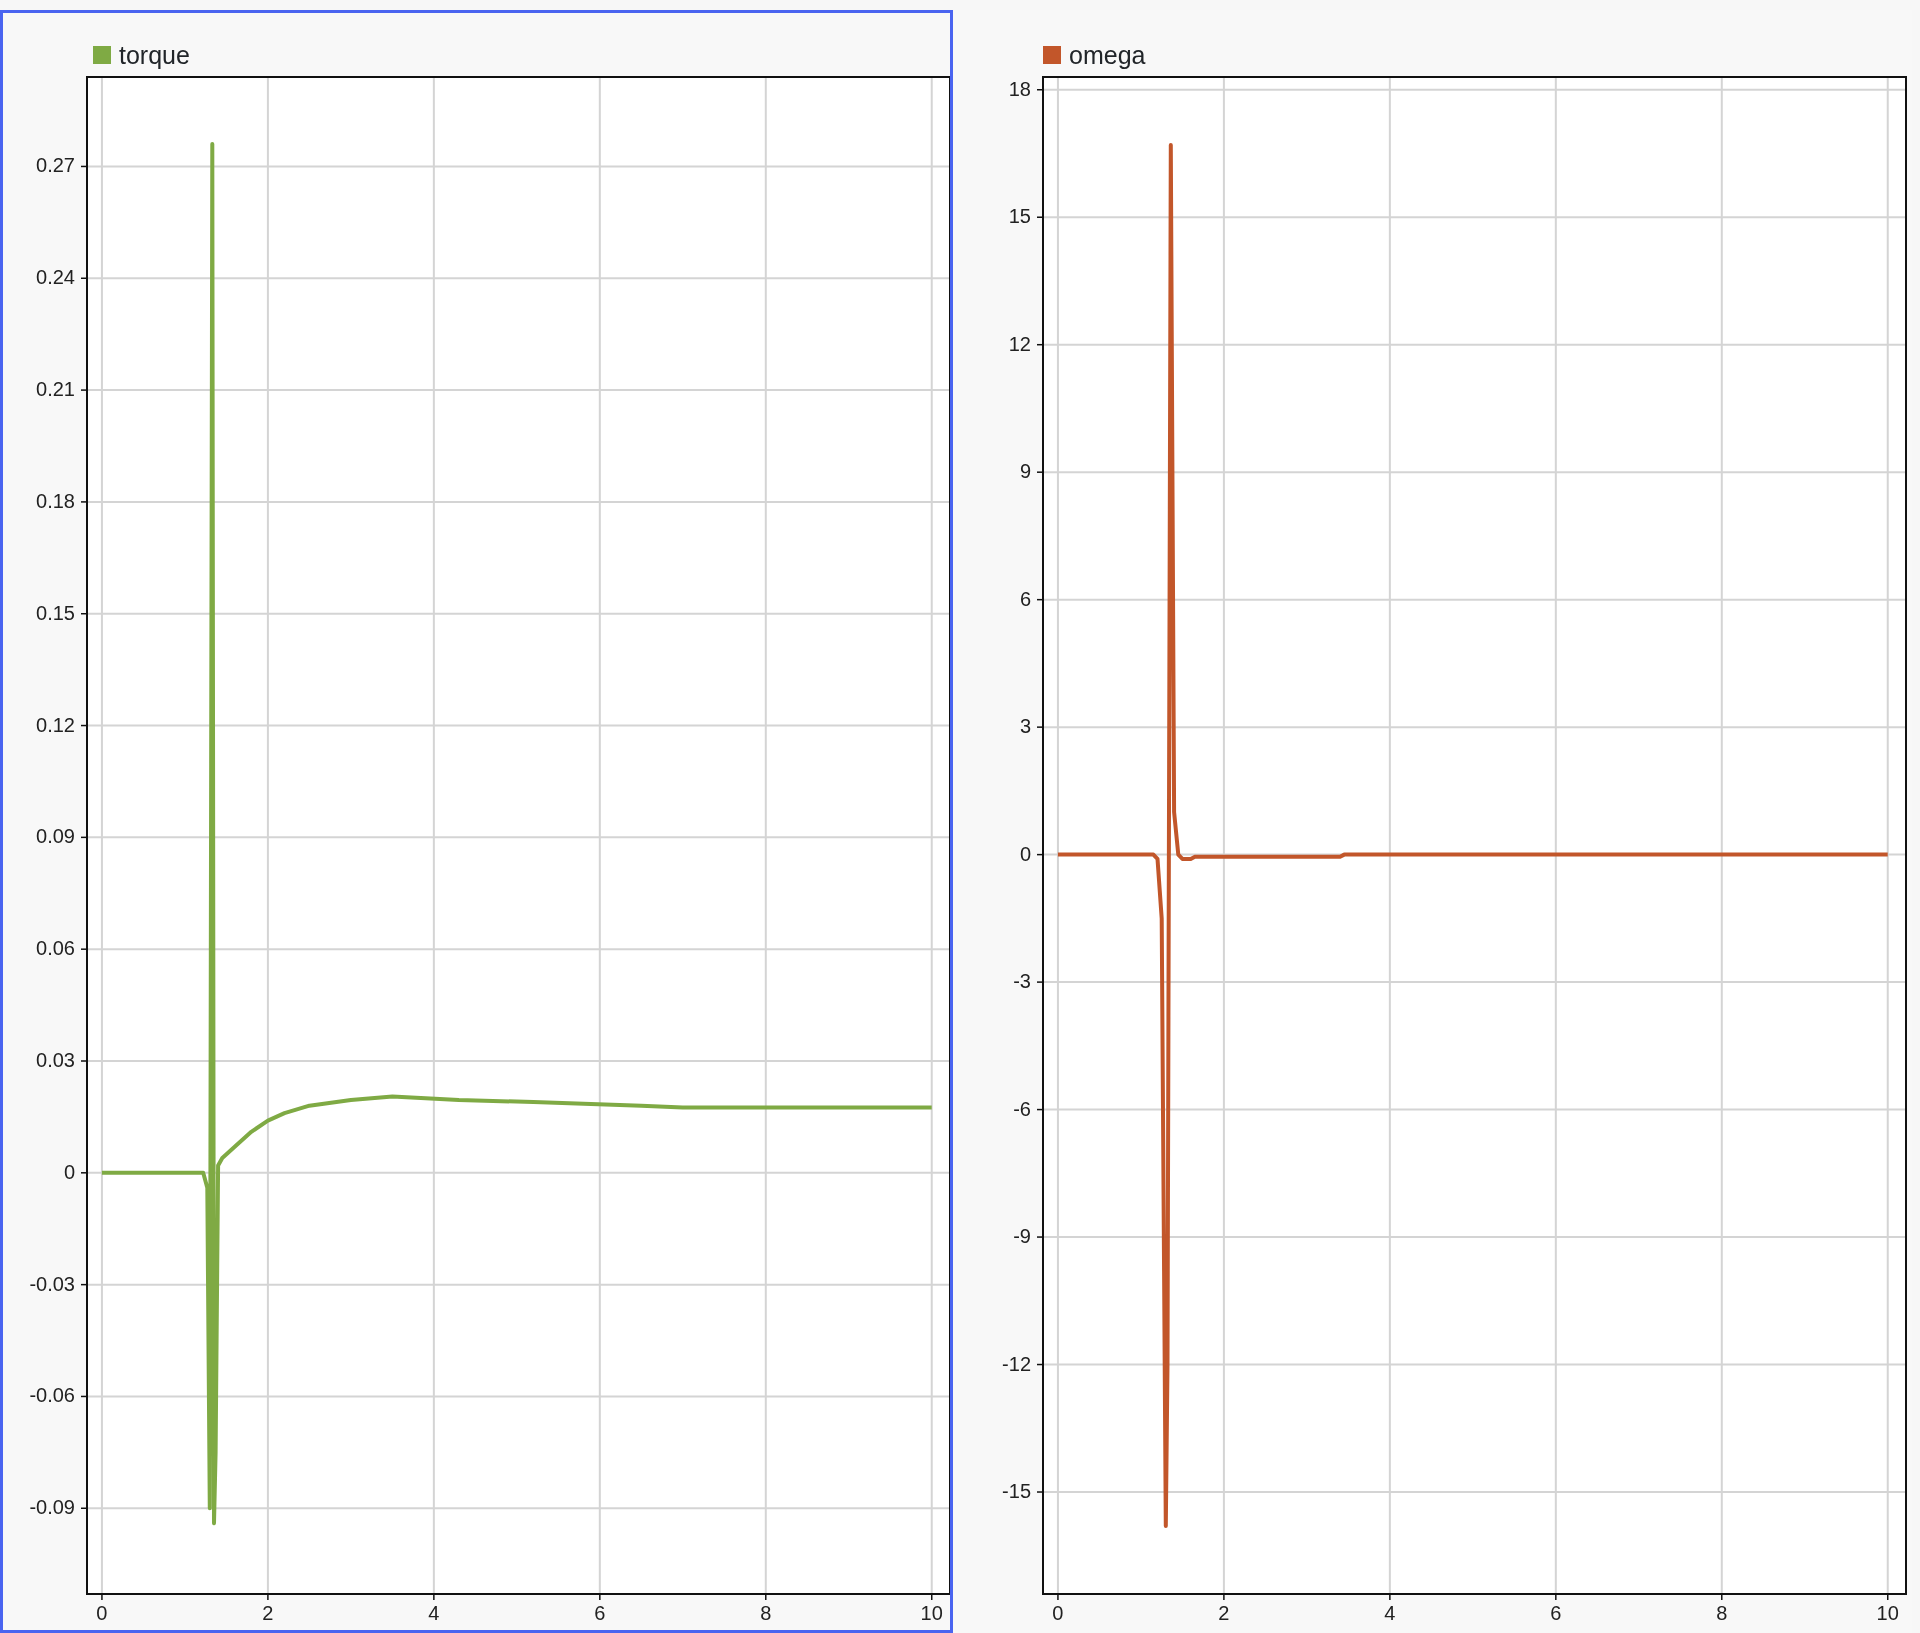 The width and height of the screenshot is (1920, 1633). Describe the element at coordinates (154, 55) in the screenshot. I see `legend-label: torque` at that location.